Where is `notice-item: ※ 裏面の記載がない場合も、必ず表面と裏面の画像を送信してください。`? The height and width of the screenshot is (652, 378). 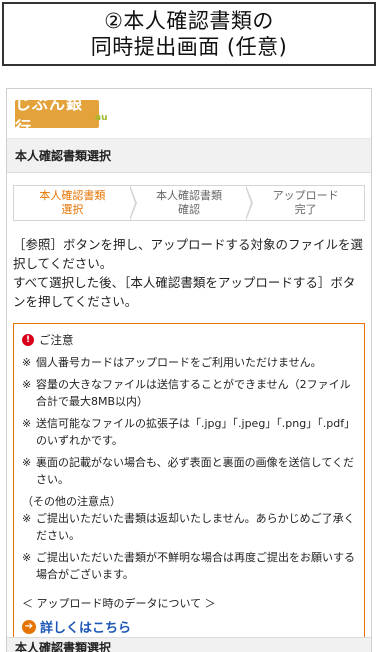
notice-item: ※ 裏面の記載がない場合も、必ず表面と裏面の画像を送信してください。 is located at coordinates (189, 471).